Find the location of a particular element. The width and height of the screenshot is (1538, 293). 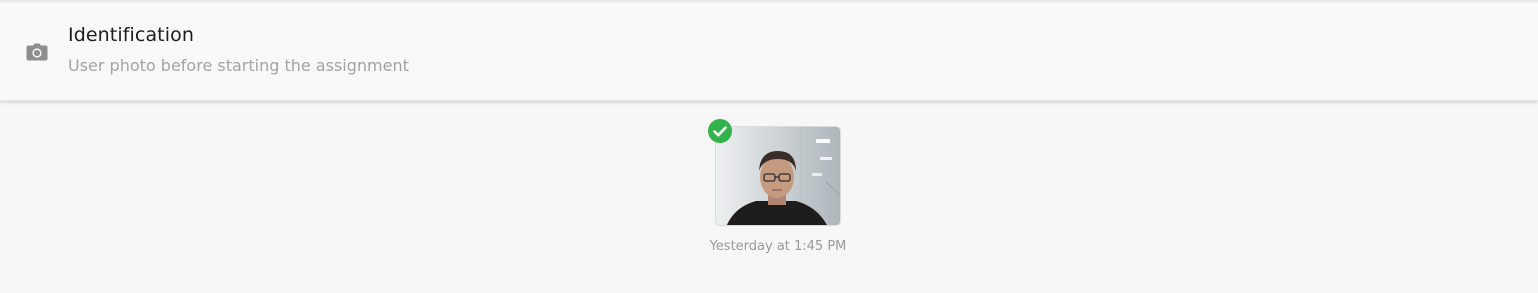

user-photo-image is located at coordinates (778, 176).